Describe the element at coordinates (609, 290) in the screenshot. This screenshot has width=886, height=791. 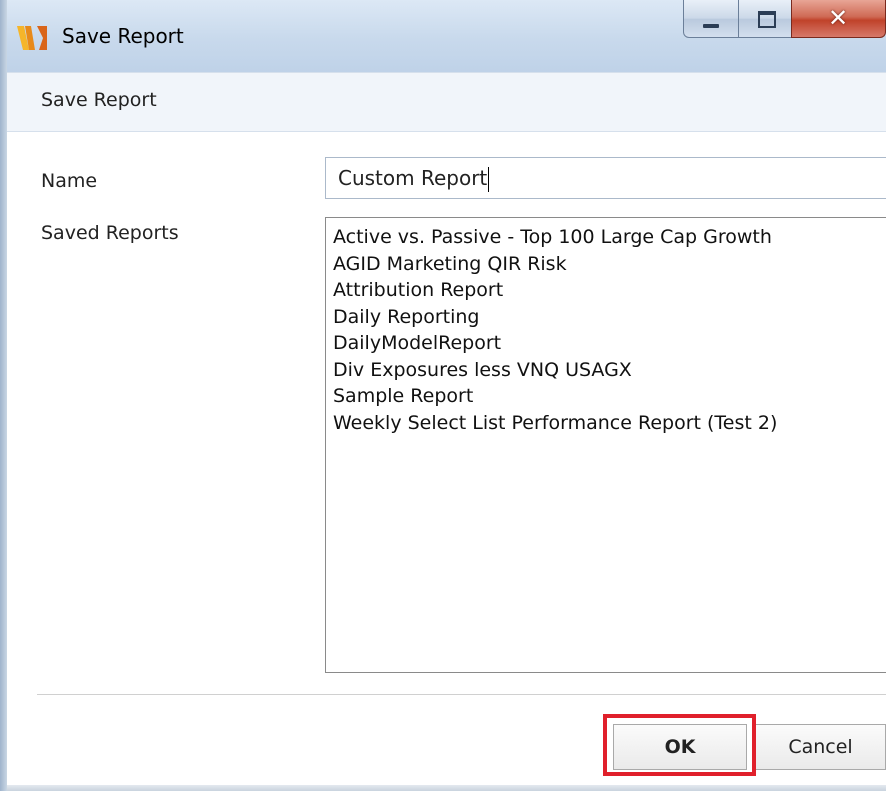
I see `list-item: Attribution Report` at that location.